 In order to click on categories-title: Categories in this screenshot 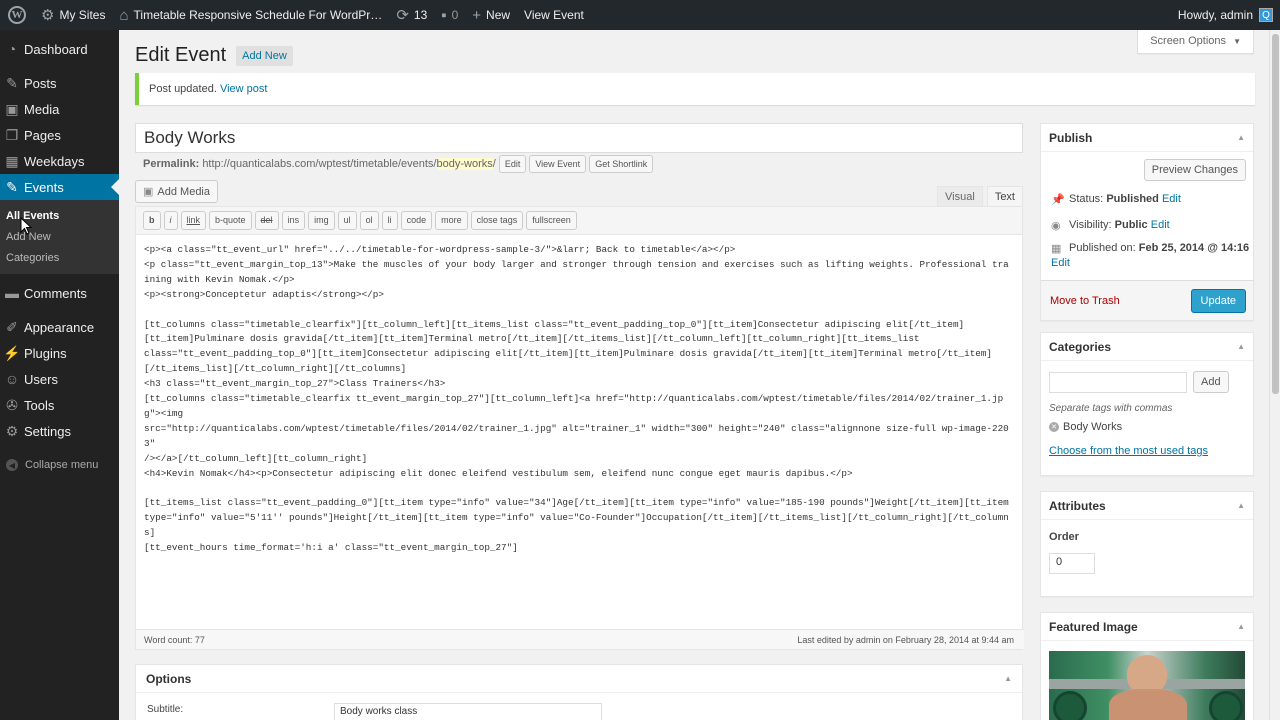, I will do `click(1080, 346)`.